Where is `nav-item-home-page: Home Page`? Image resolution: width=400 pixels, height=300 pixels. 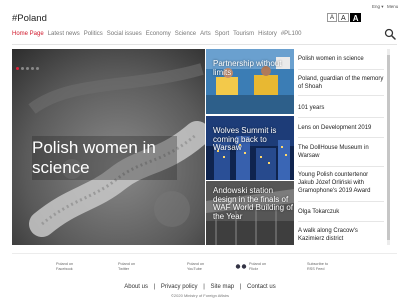
nav-item-home-page: Home Page is located at coordinates (28, 36).